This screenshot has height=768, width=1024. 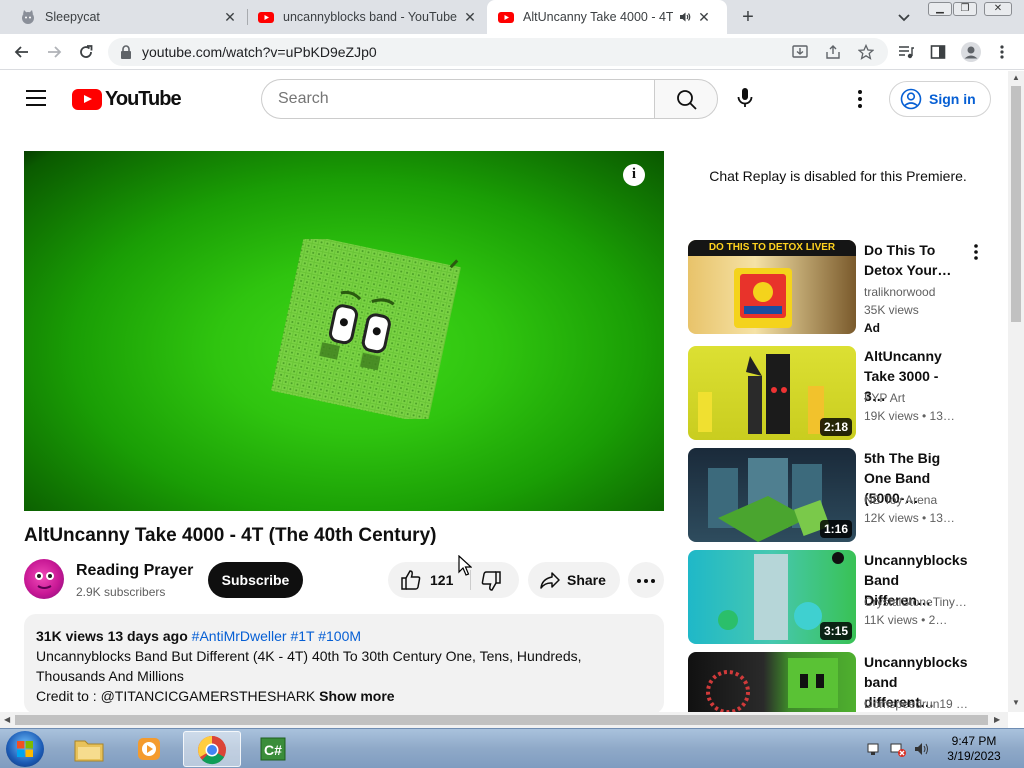 What do you see at coordinates (87, 99) in the screenshot?
I see `youtube-play-logo-icon` at bounding box center [87, 99].